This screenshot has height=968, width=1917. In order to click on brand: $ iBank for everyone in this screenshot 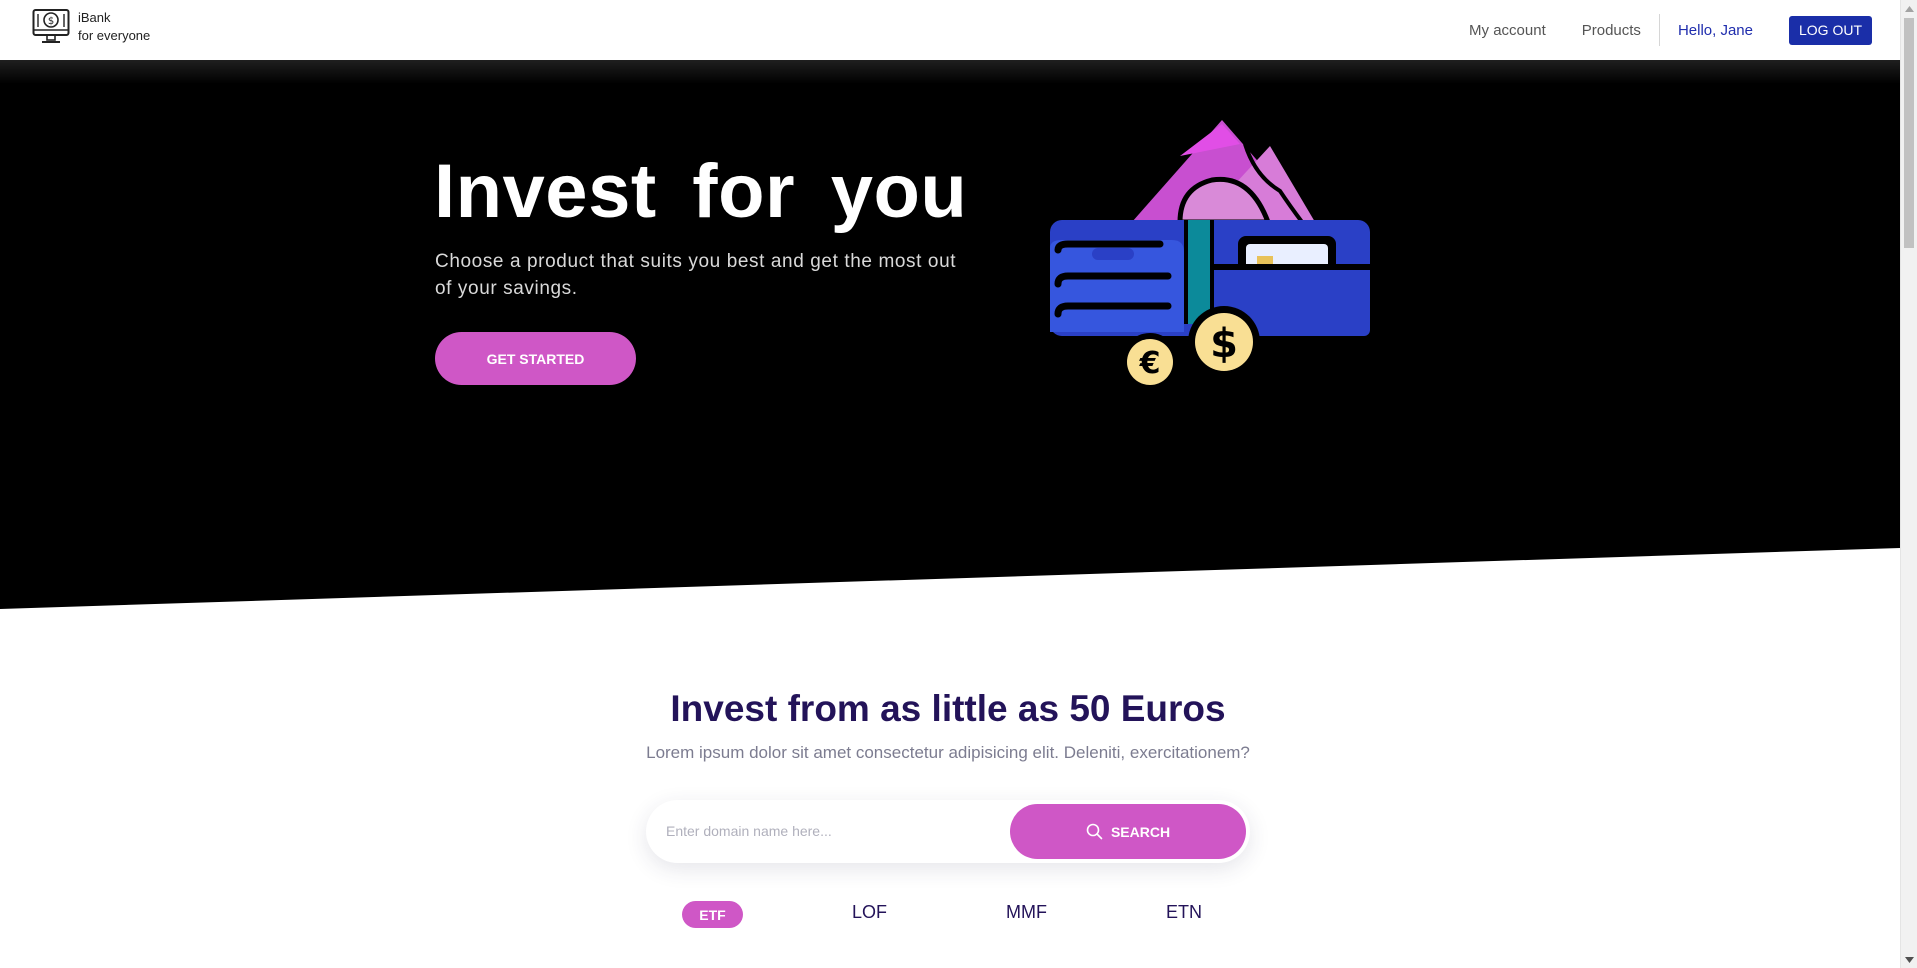, I will do `click(91, 27)`.